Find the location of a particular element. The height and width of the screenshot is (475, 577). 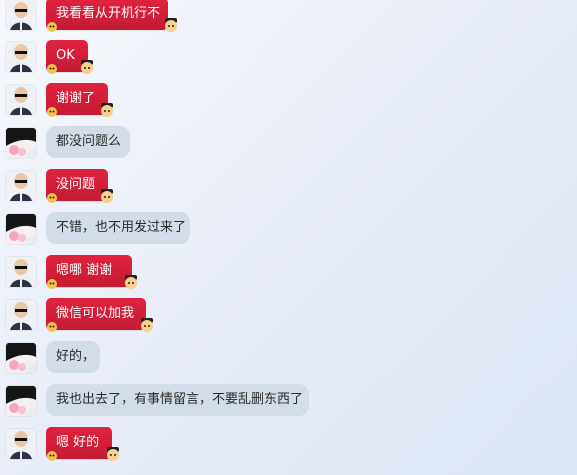

chat-message: 我看看从开机行不 is located at coordinates (286, 17).